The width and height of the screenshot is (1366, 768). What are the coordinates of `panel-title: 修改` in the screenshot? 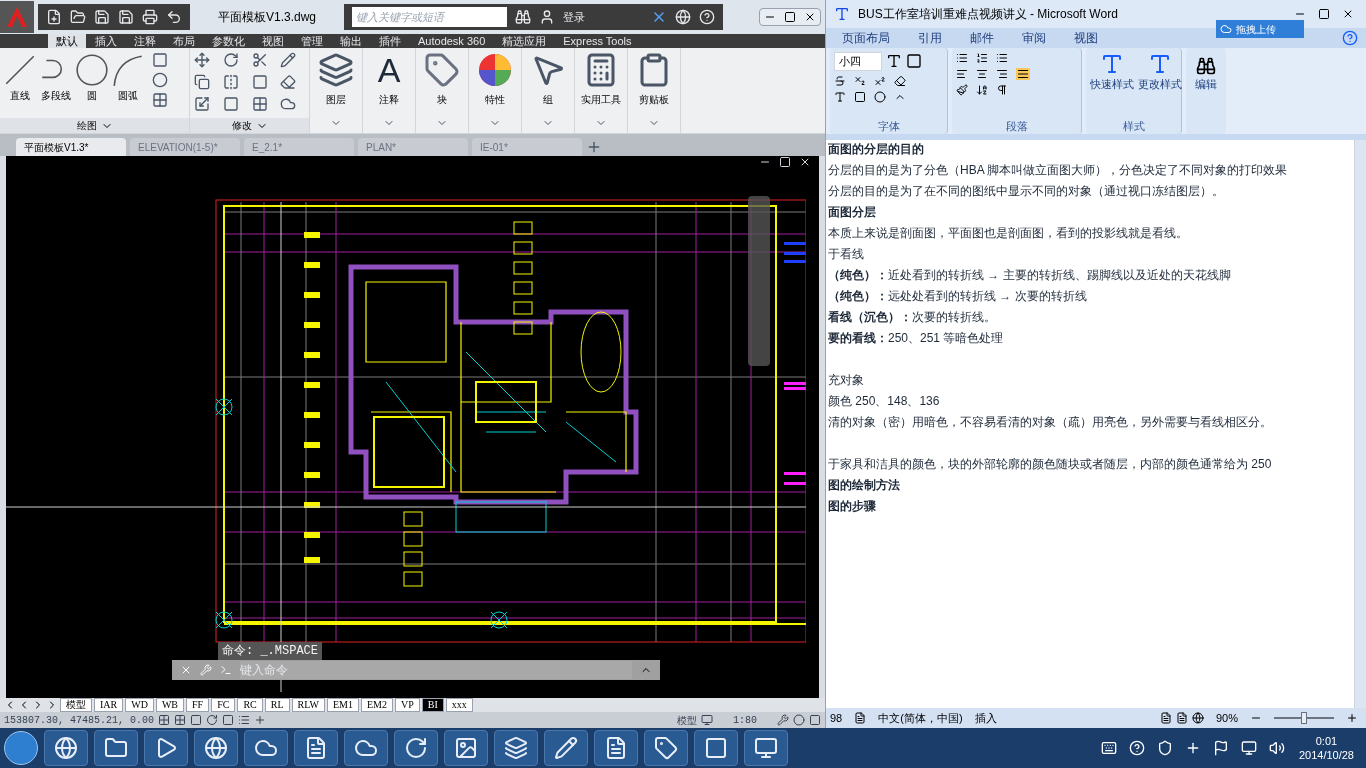 It's located at (249, 125).